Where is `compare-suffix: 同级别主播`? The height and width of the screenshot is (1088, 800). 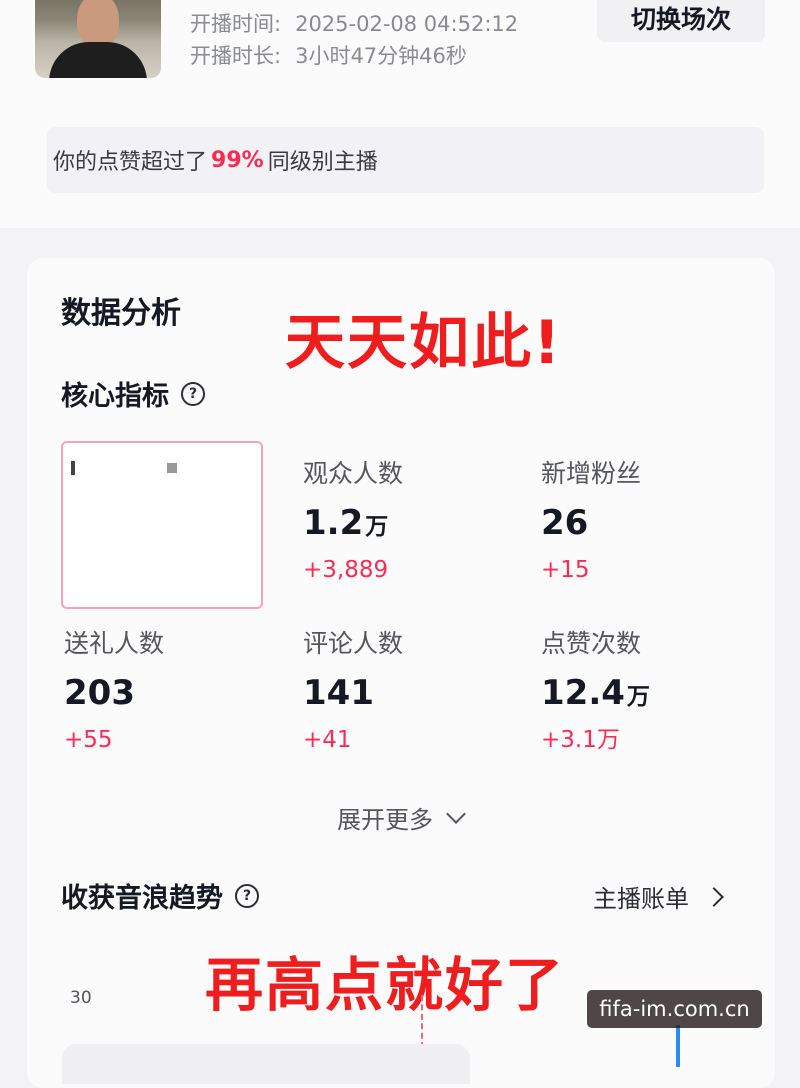 compare-suffix: 同级别主播 is located at coordinates (322, 162).